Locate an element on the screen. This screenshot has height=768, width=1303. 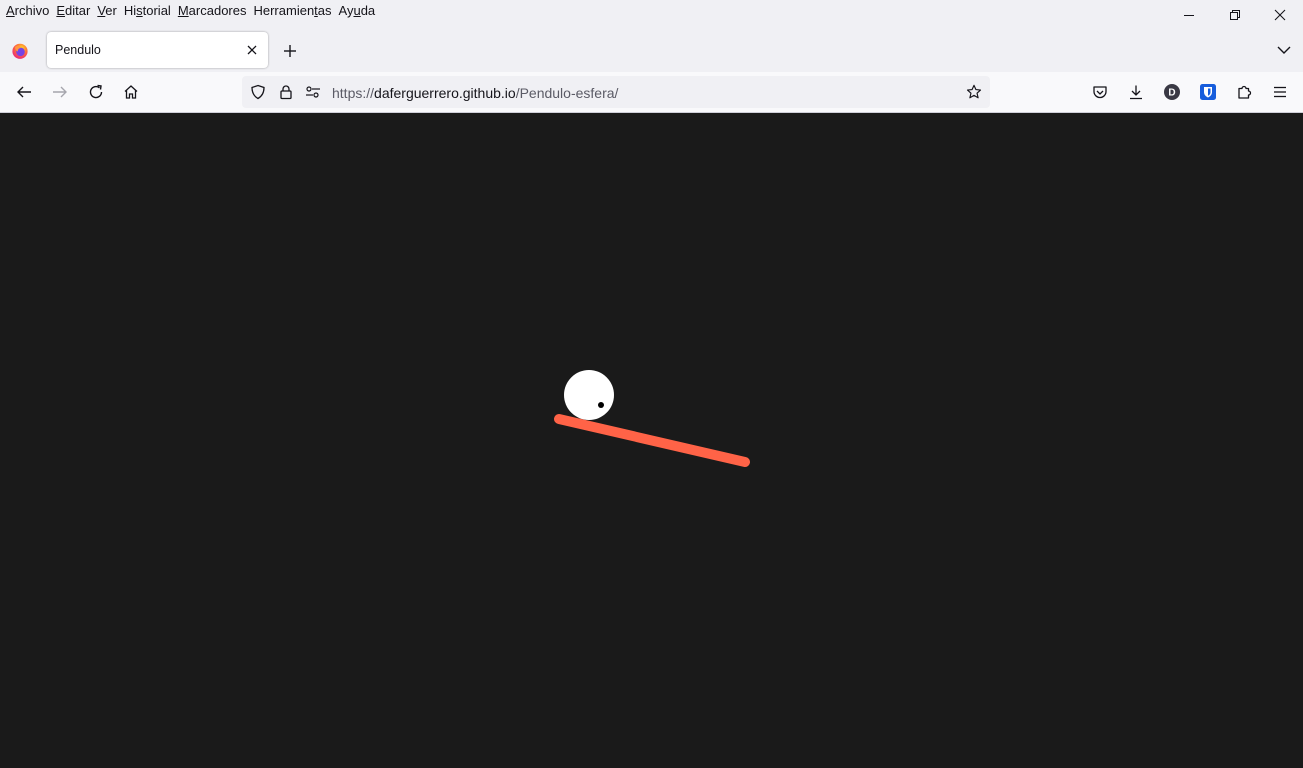
menu-label-pre: Hi is located at coordinates (130, 10).